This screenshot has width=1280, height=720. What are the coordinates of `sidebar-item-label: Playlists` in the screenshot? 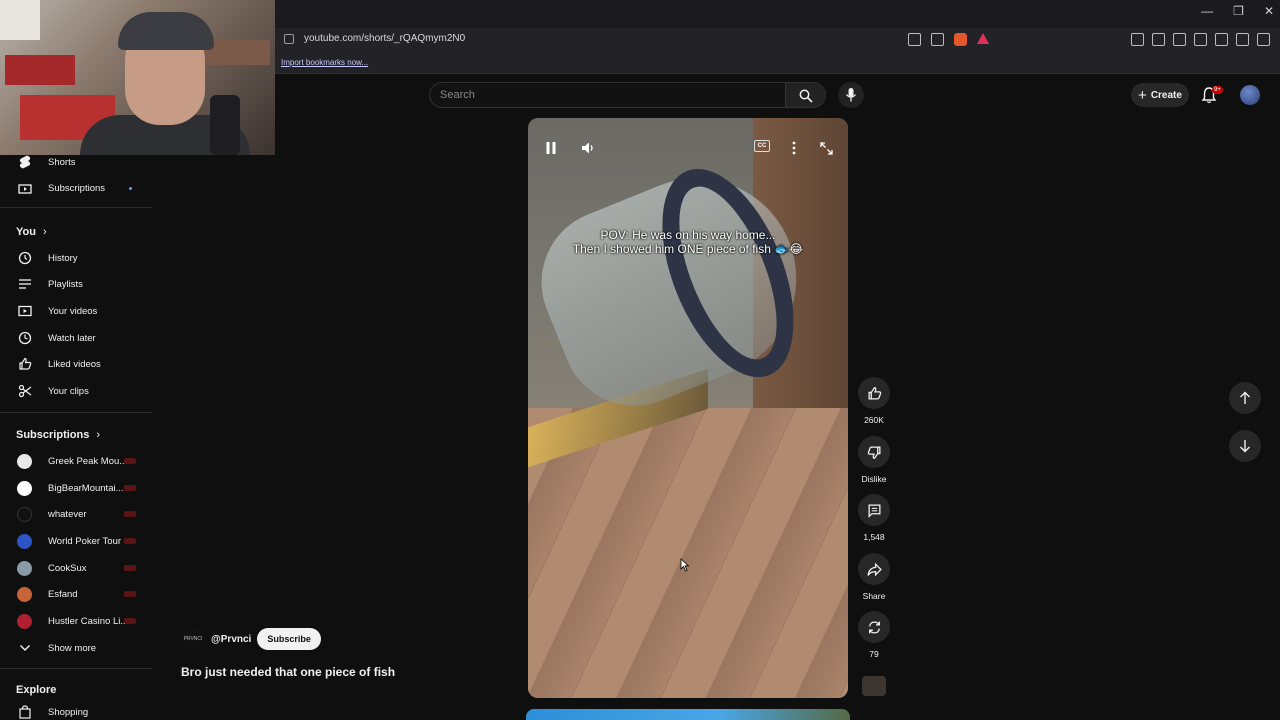 It's located at (65, 284).